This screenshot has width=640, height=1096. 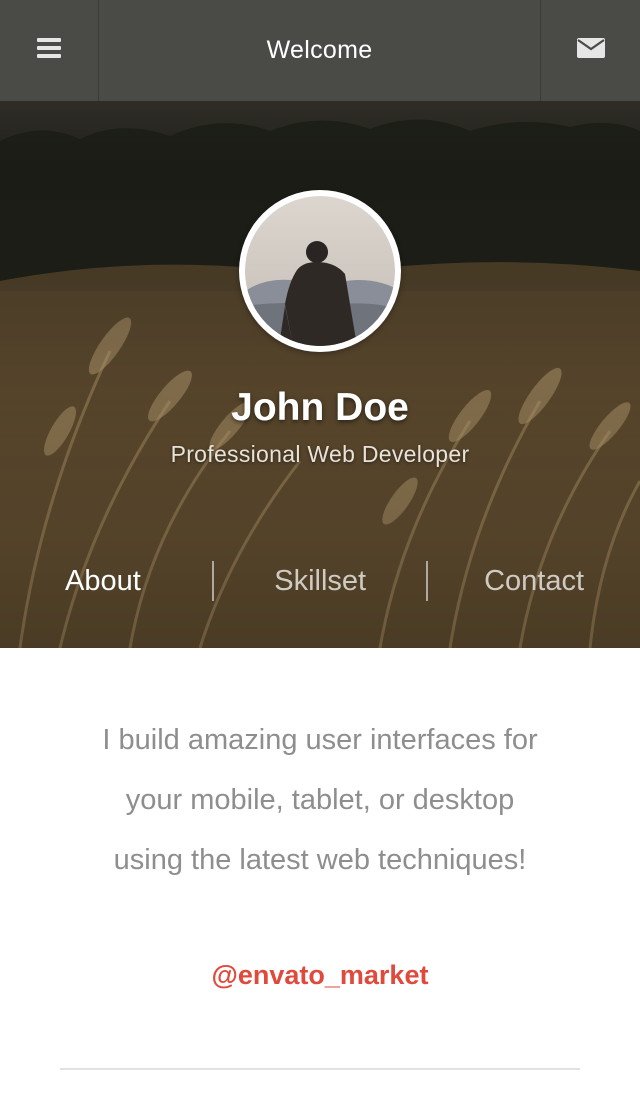 What do you see at coordinates (320, 454) in the screenshot?
I see `profile-role: Professional Web Developer` at bounding box center [320, 454].